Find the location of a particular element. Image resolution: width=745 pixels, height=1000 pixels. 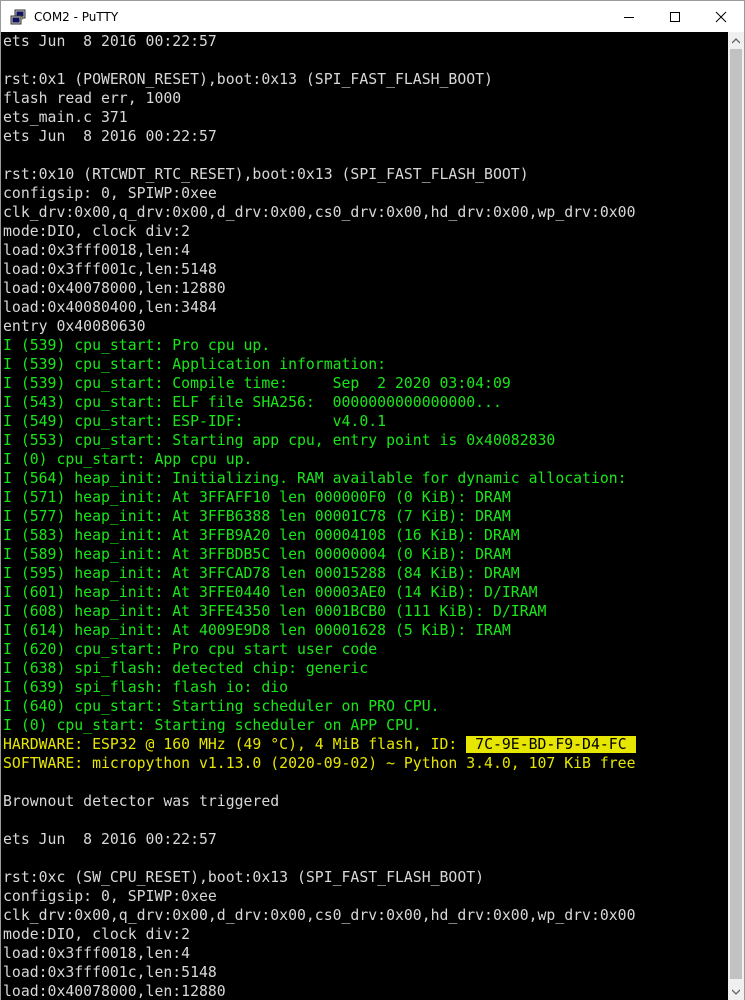

terminal-line-text: ets_main.c 371 is located at coordinates (65, 117).